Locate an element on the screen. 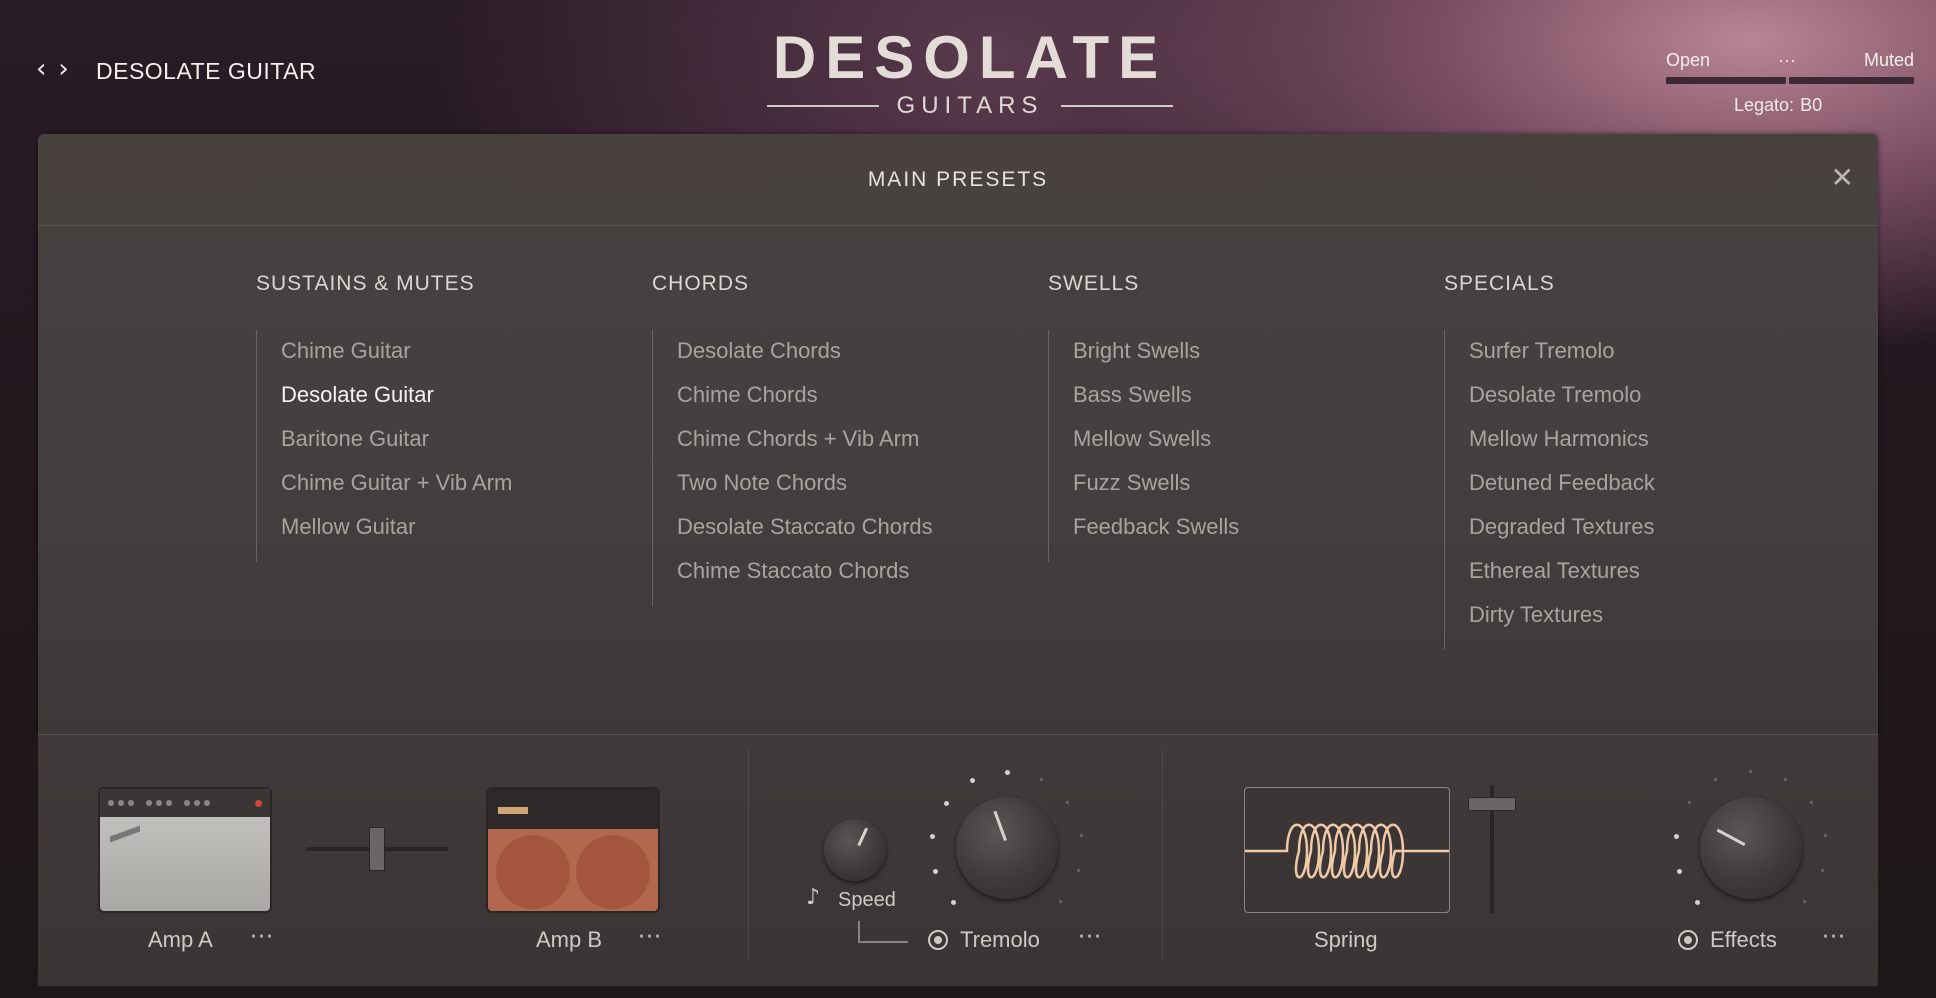 This screenshot has height=998, width=1936. note-sync-icon: ♪ is located at coordinates (813, 897).